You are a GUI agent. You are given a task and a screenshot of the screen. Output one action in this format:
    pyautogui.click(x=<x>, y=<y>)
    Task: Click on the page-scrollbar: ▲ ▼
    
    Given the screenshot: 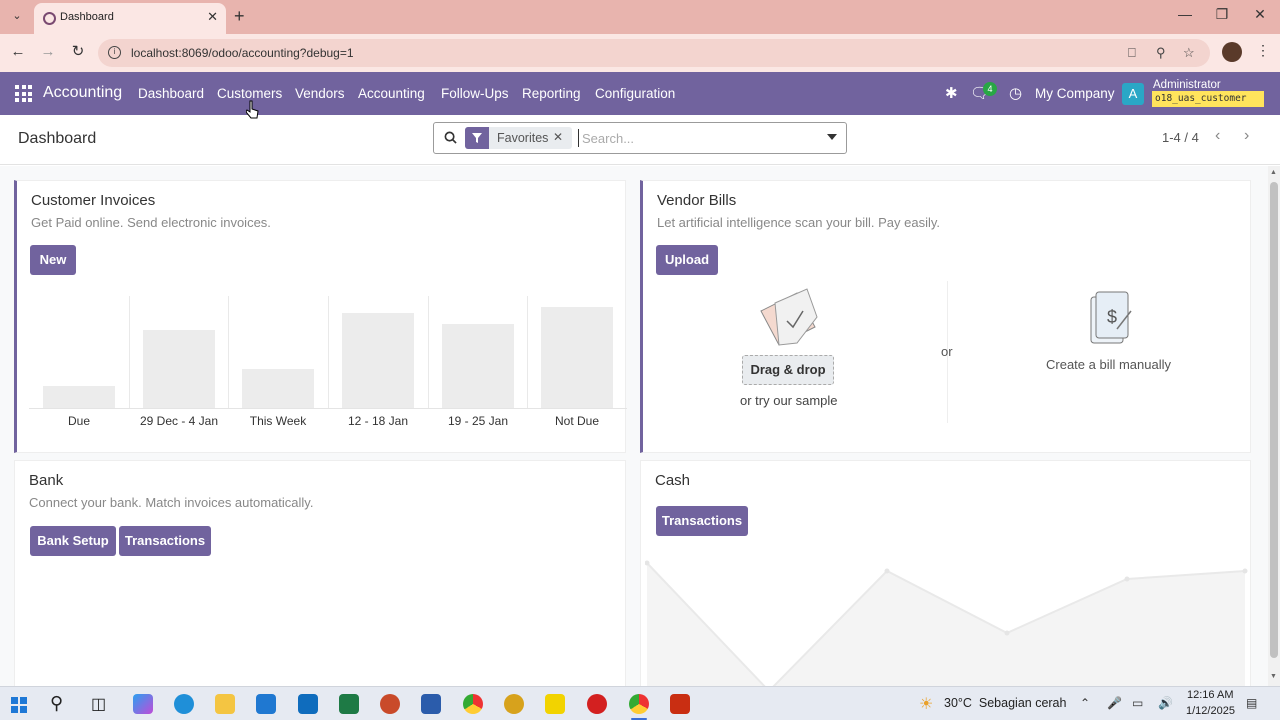 What is the action you would take?
    pyautogui.click(x=1274, y=426)
    